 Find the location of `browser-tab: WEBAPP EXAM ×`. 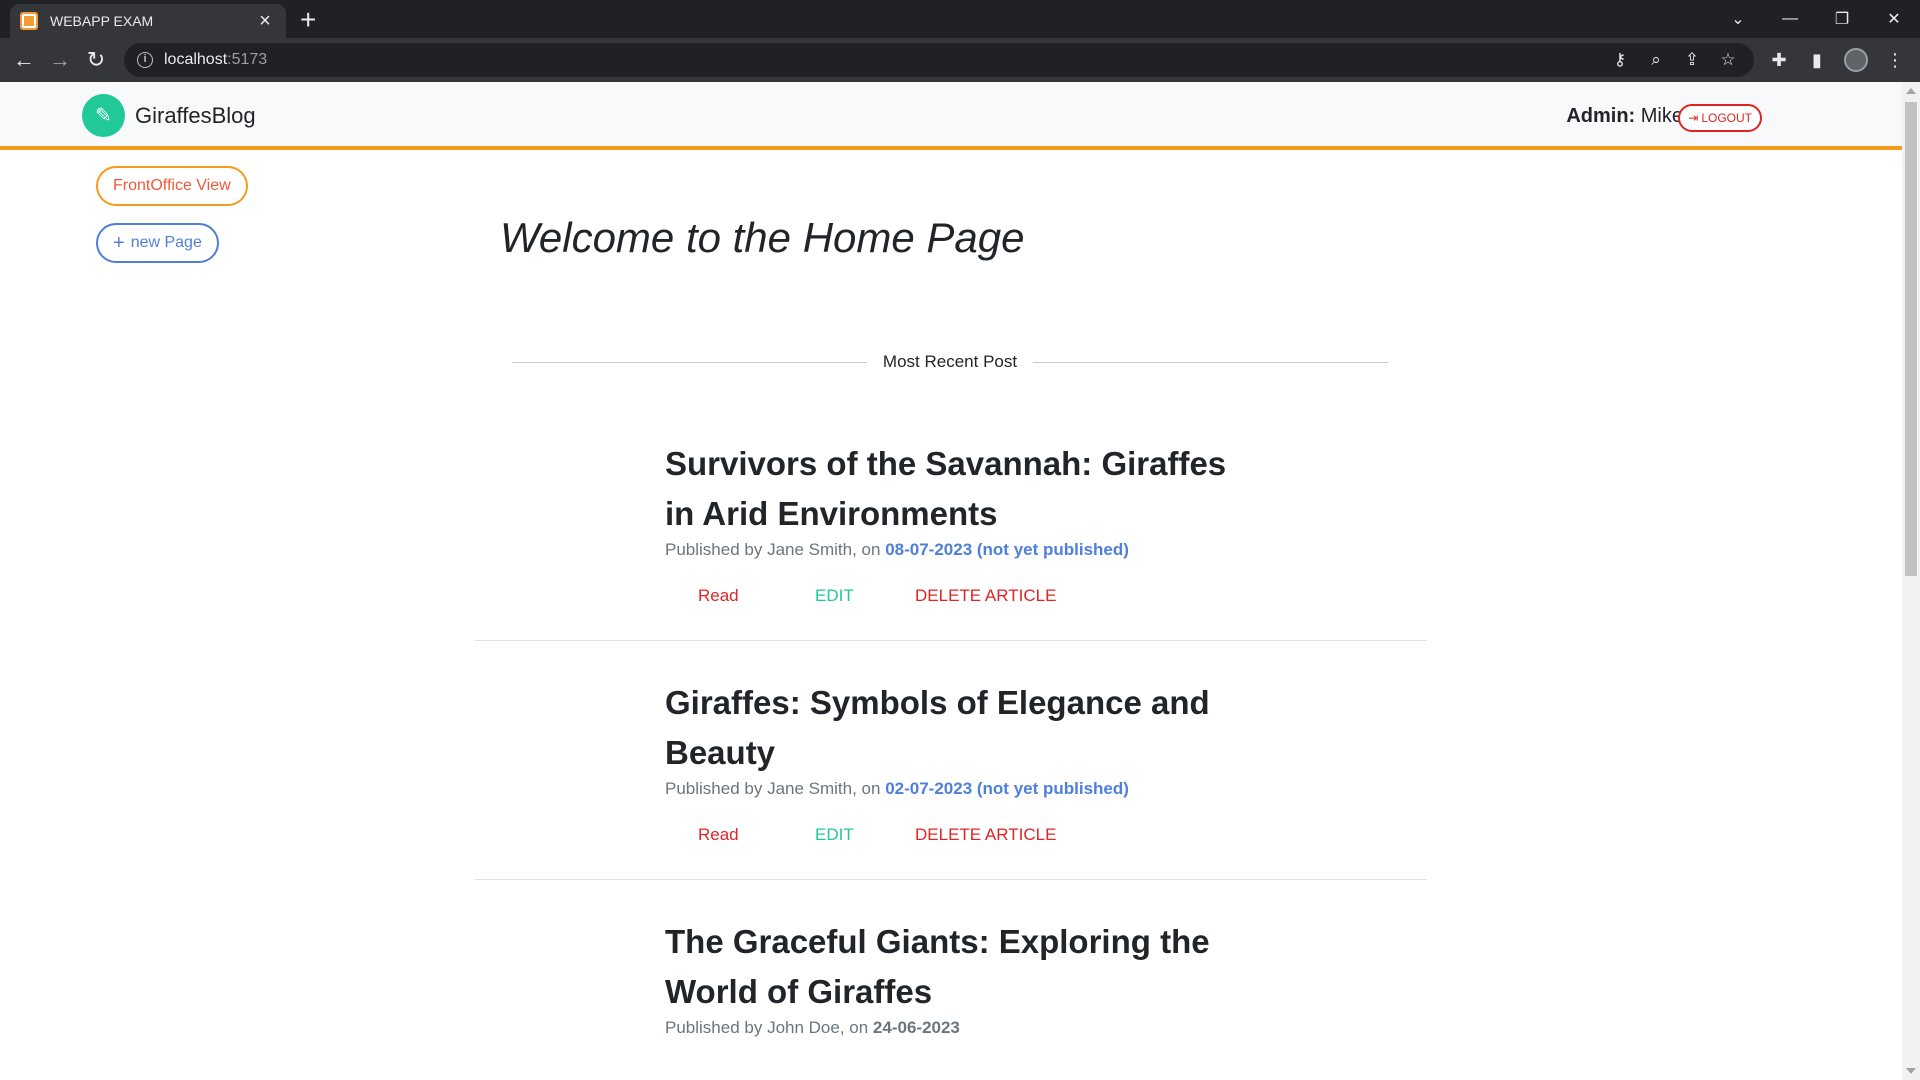

browser-tab: WEBAPP EXAM × is located at coordinates (148, 21).